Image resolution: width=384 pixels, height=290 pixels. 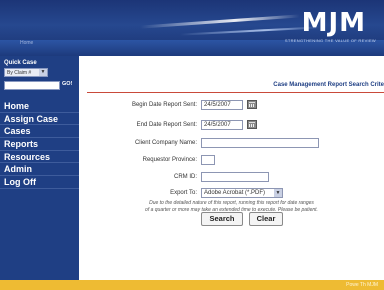 What do you see at coordinates (235, 92) in the screenshot?
I see `title-divider` at bounding box center [235, 92].